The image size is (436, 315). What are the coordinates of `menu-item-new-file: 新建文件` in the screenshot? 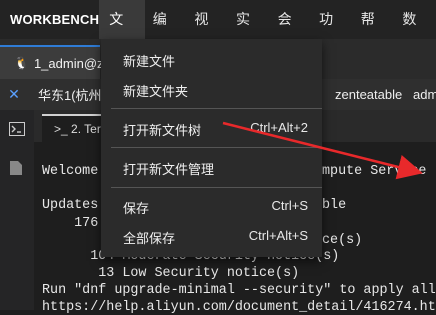 It's located at (211, 60).